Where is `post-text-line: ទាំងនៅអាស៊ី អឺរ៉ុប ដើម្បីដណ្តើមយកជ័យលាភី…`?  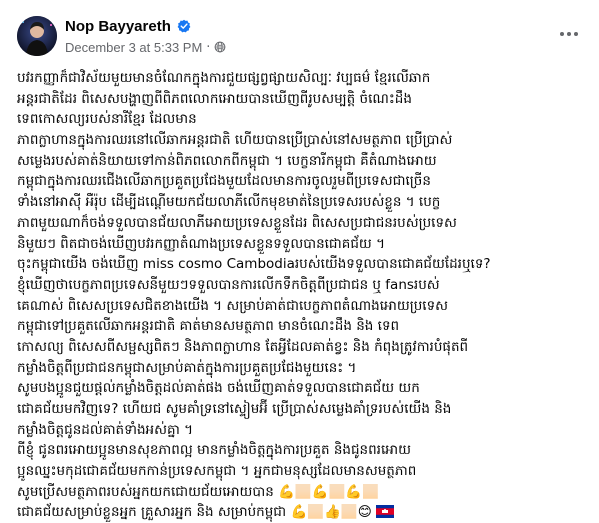 post-text-line: ទាំងនៅអាស៊ី អឺរ៉ុប ដើម្បីដណ្តើមយកជ័យលាភី… is located at coordinates (229, 202).